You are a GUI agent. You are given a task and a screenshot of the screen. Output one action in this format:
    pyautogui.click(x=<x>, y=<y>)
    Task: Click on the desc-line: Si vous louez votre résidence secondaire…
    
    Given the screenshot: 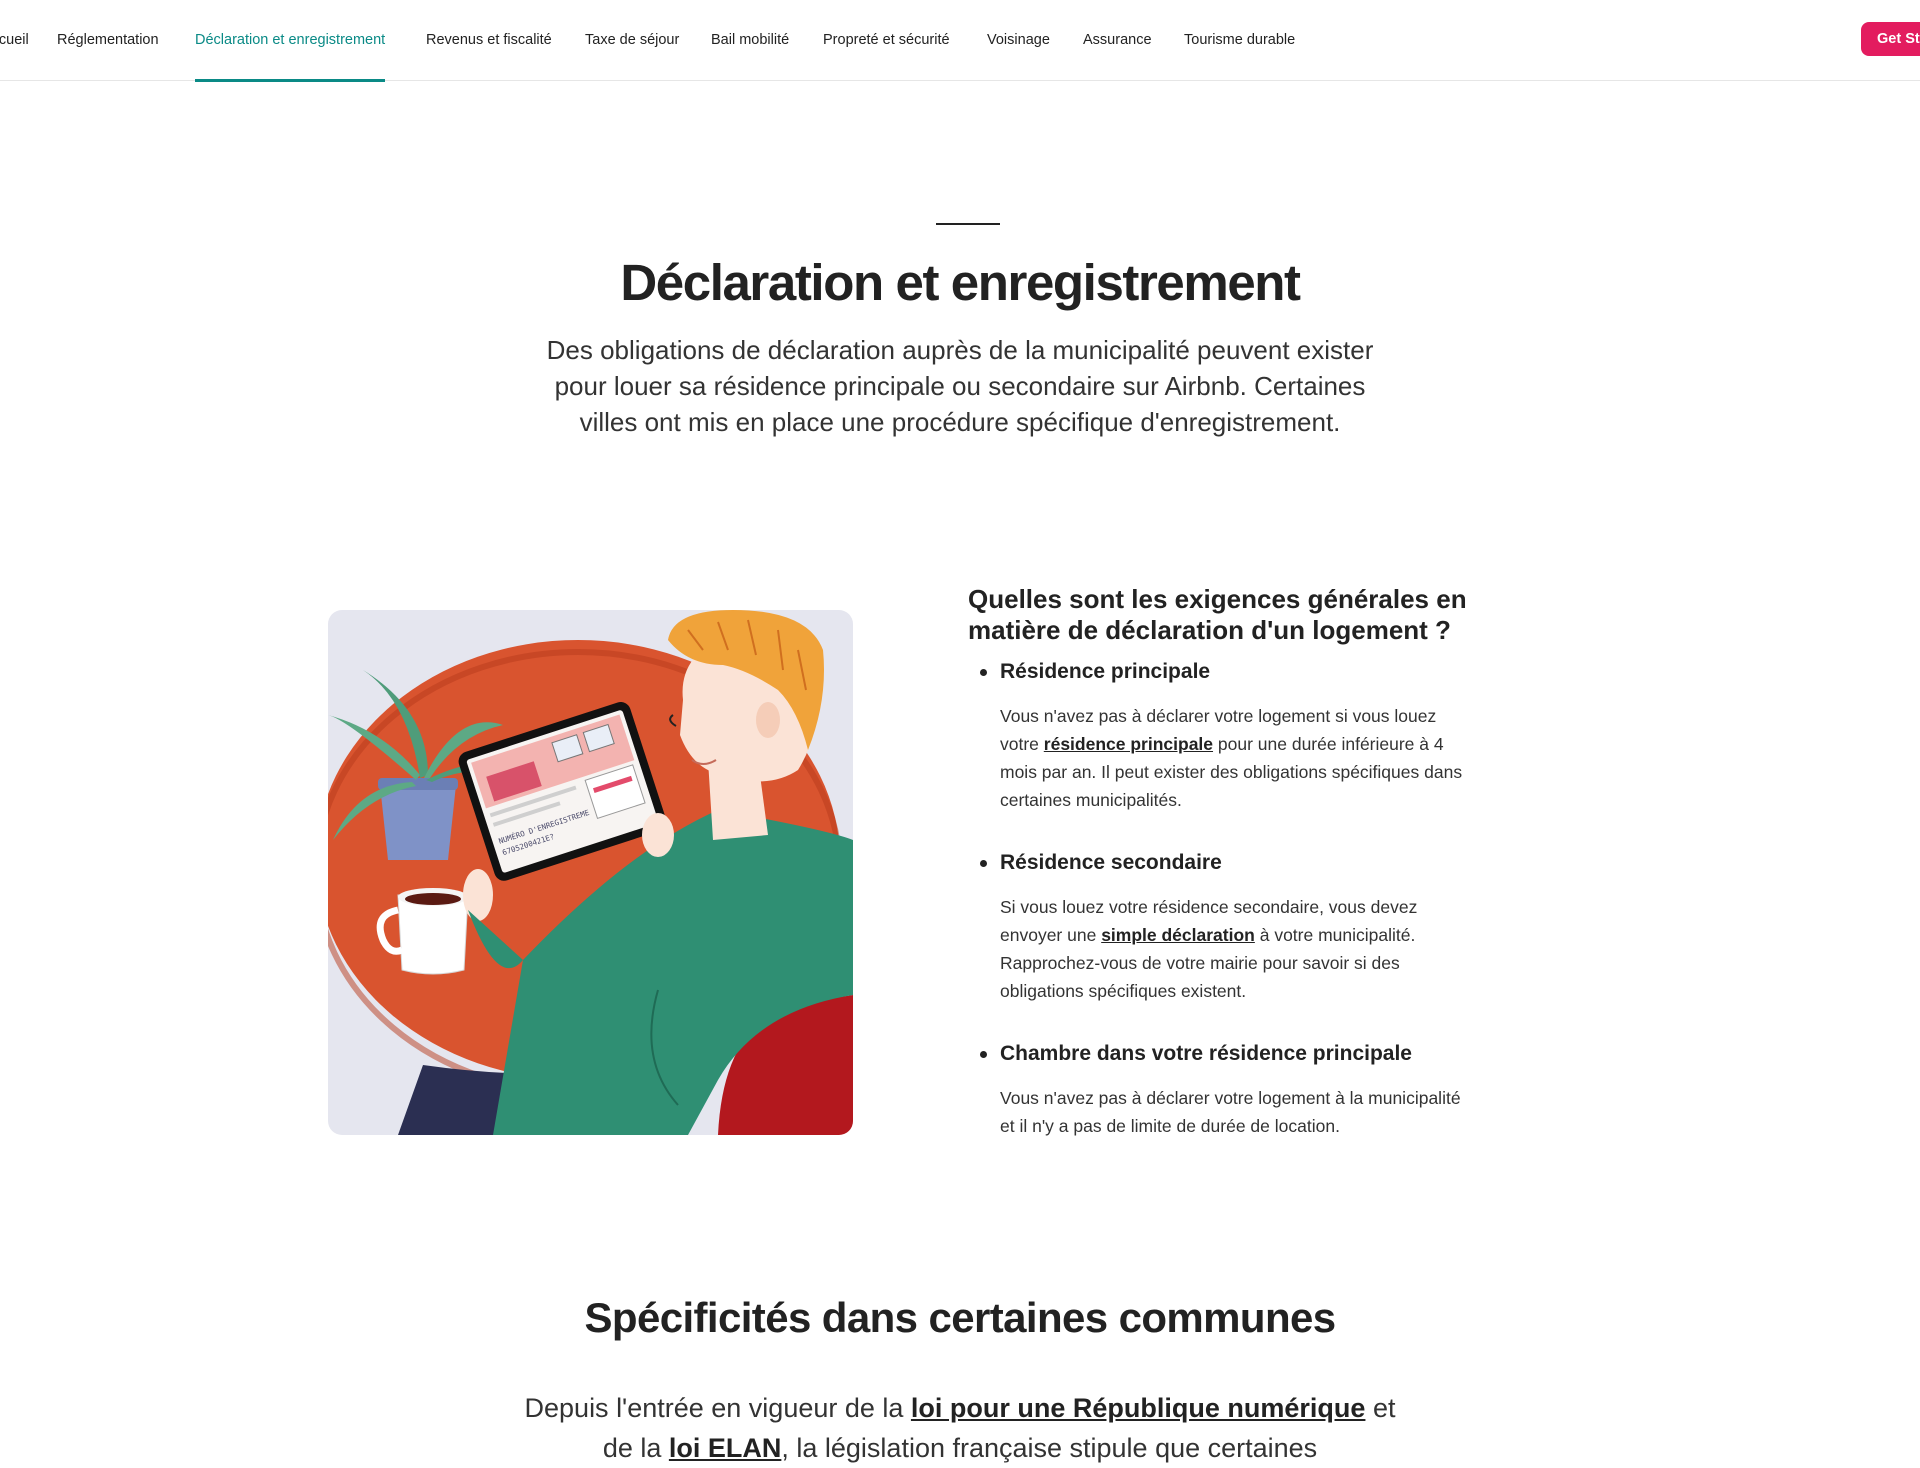 What is the action you would take?
    pyautogui.click(x=1209, y=907)
    